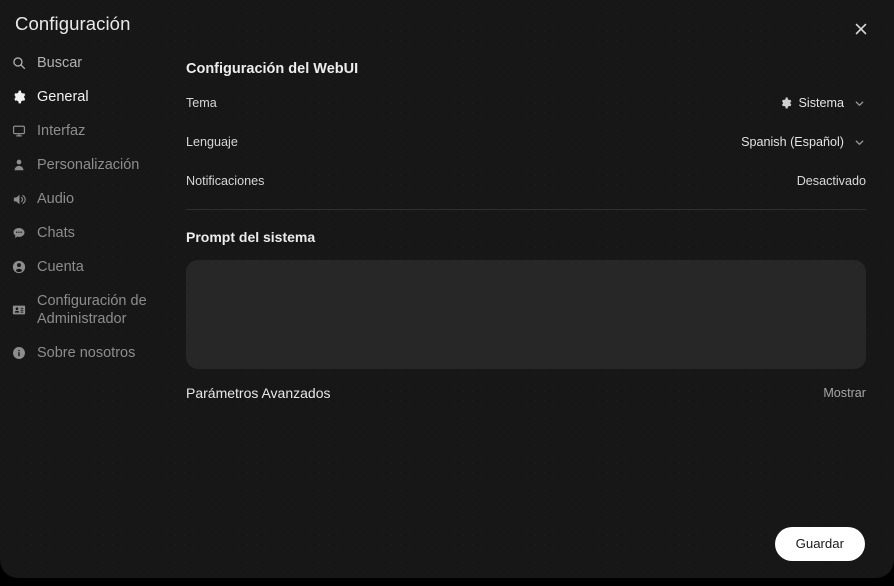  I want to click on sidebar-item-label: Personalización, so click(88, 165).